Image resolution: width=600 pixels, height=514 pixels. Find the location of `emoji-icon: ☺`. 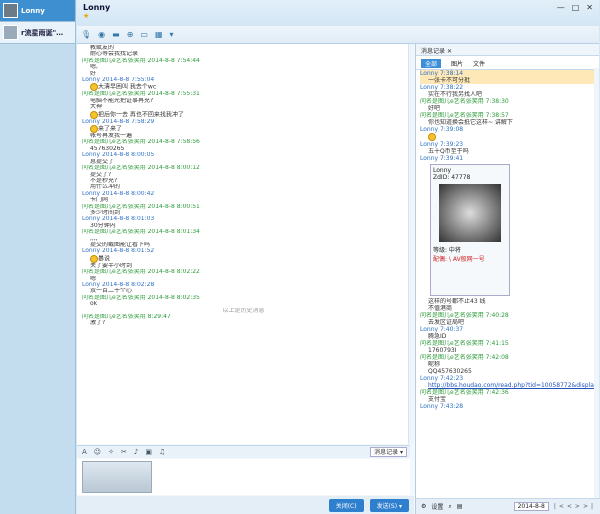

emoji-icon: ☺ is located at coordinates (97, 452).